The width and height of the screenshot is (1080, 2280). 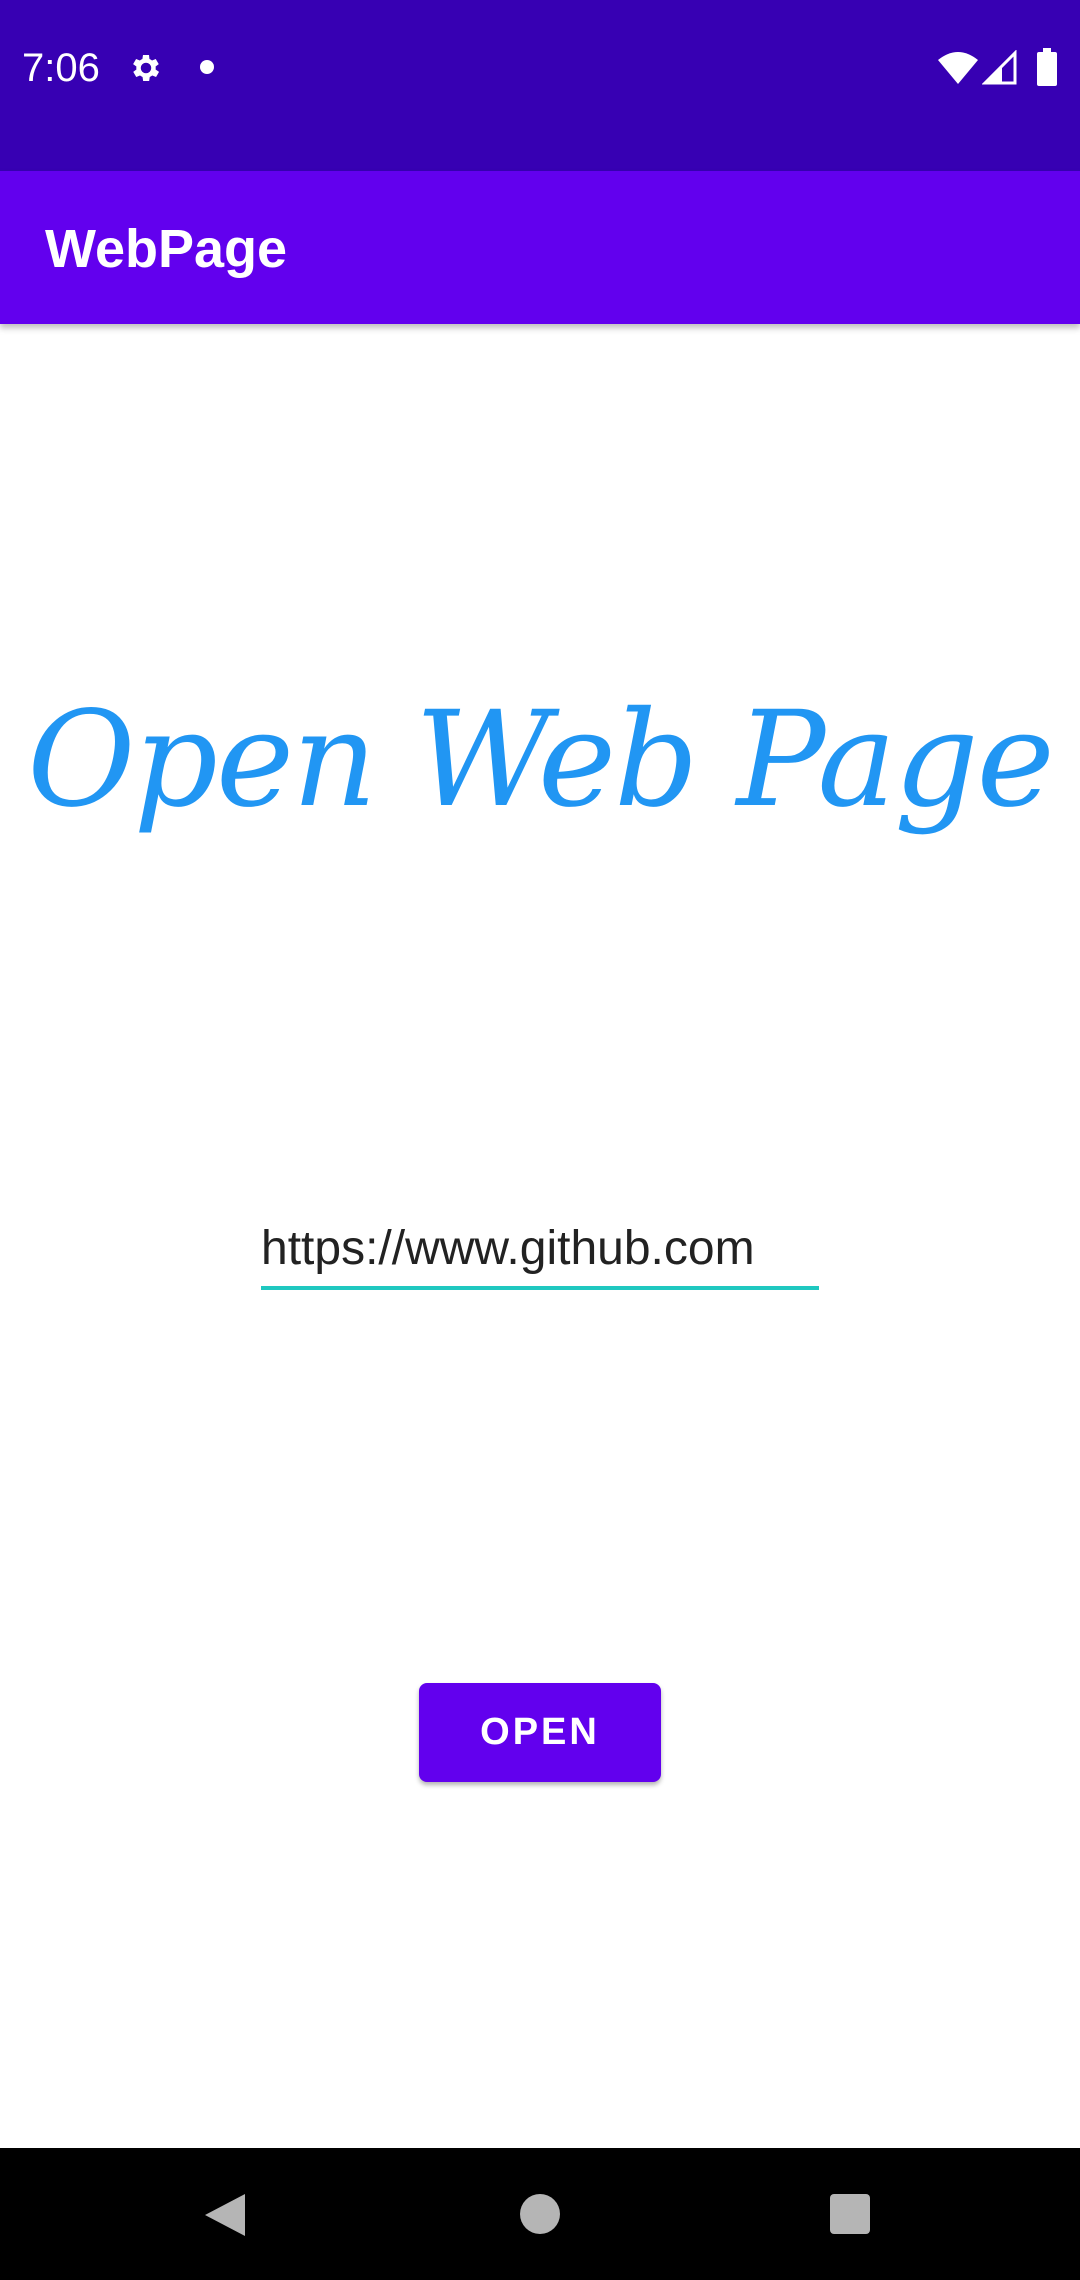 I want to click on gear-icon, so click(x=146, y=68).